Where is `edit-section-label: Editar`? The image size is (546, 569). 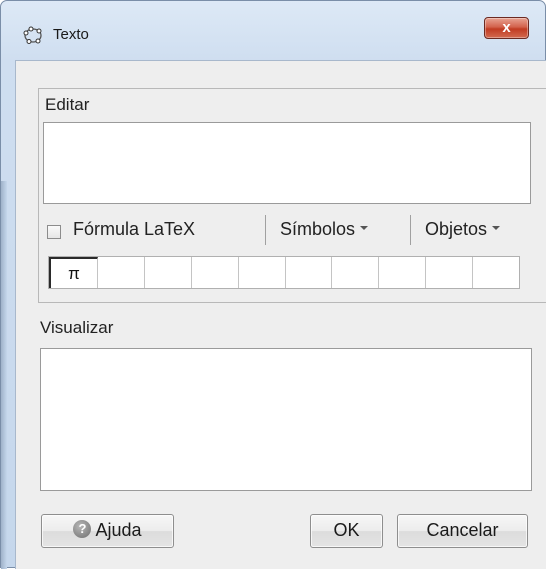 edit-section-label: Editar is located at coordinates (67, 104).